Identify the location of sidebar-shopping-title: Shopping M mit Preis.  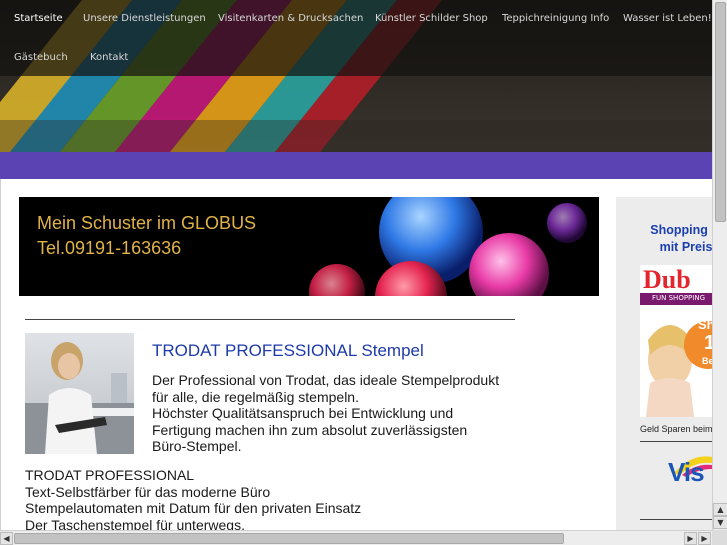
(664, 239).